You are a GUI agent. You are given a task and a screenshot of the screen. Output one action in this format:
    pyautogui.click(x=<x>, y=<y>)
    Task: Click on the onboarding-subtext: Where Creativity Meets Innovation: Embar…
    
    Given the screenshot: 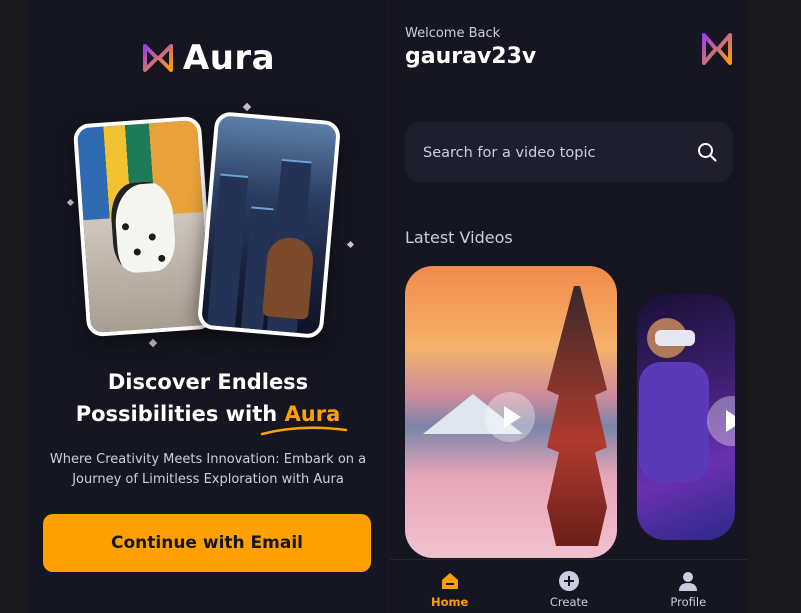 What is the action you would take?
    pyautogui.click(x=208, y=469)
    